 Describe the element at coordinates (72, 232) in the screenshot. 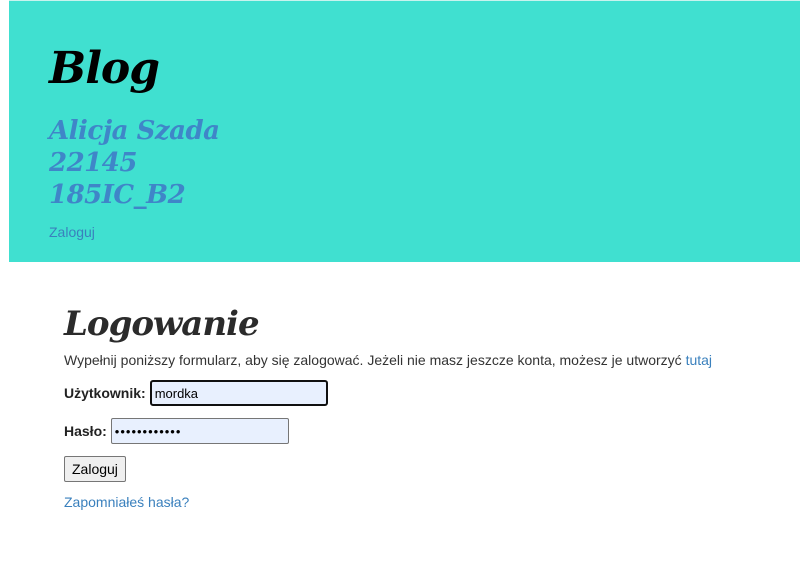

I see `header-login-link: Zaloguj` at that location.